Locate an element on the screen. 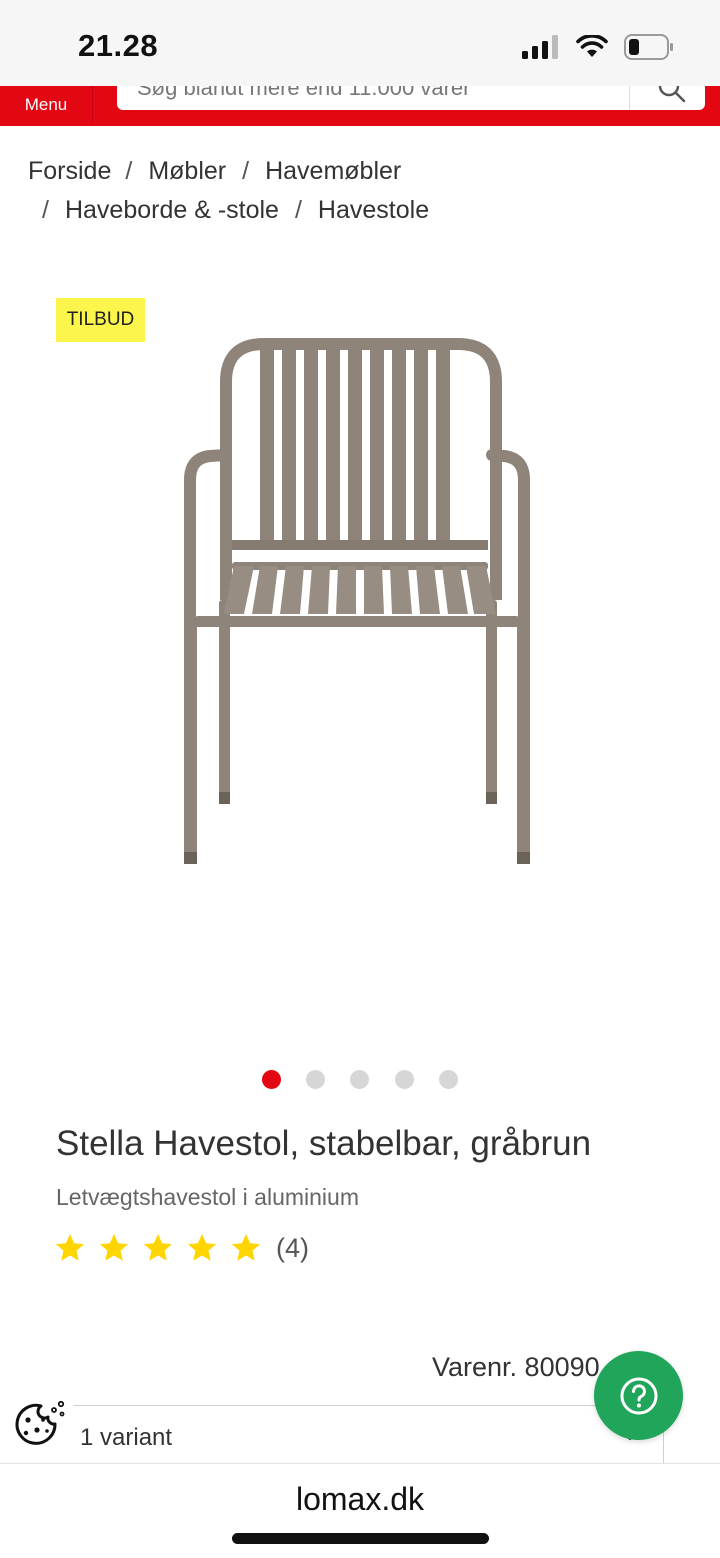  product-subtitle: Letvægtshavestol i aluminium is located at coordinates (207, 1197).